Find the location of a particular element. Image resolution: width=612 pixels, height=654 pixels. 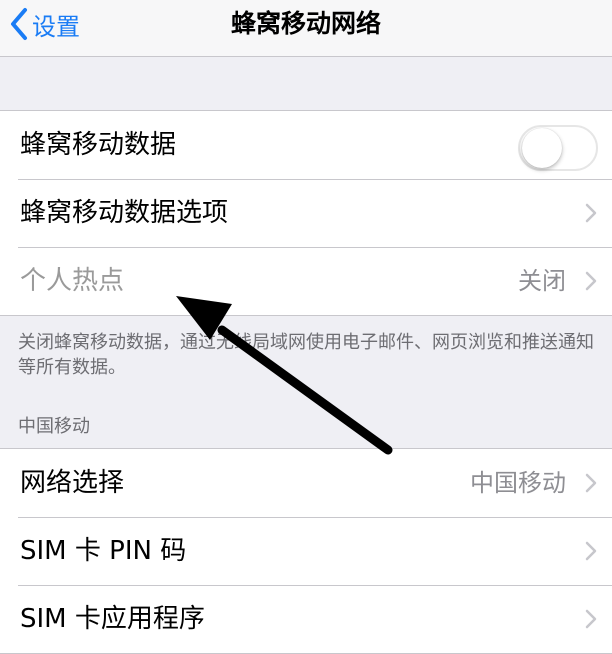

cellular-data-footnote: 关闭蜂窝移动数据，通过无线局域网使用电子邮件、网页浏览和推送通知等所有数据。 is located at coordinates (306, 355).